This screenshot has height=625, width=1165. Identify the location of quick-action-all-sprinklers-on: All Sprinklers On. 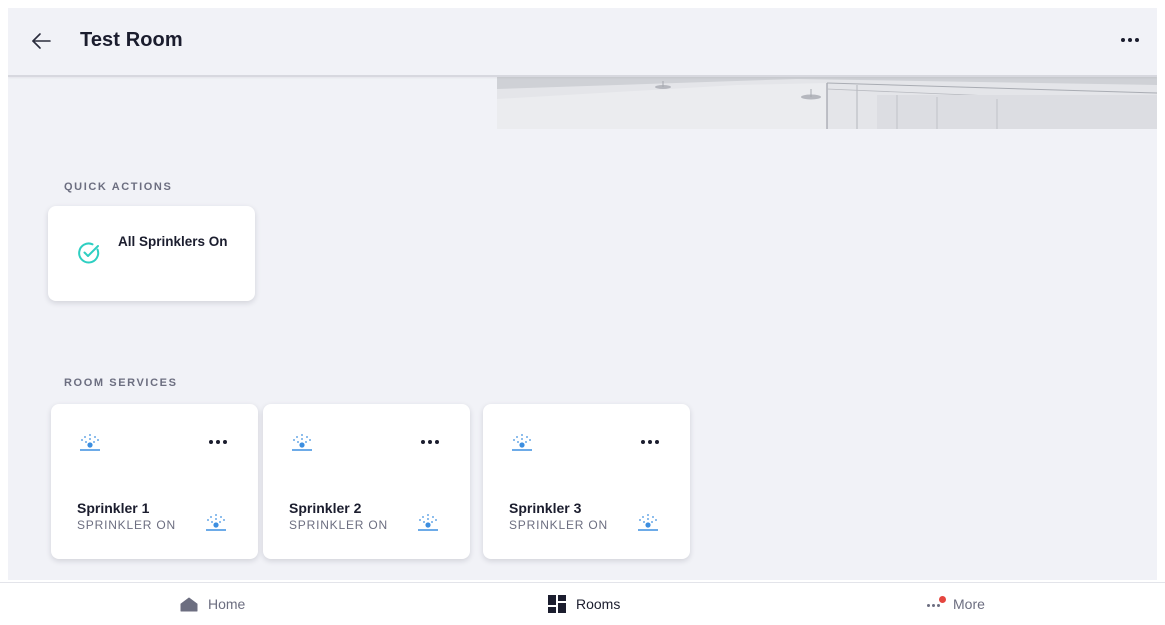
(151, 253).